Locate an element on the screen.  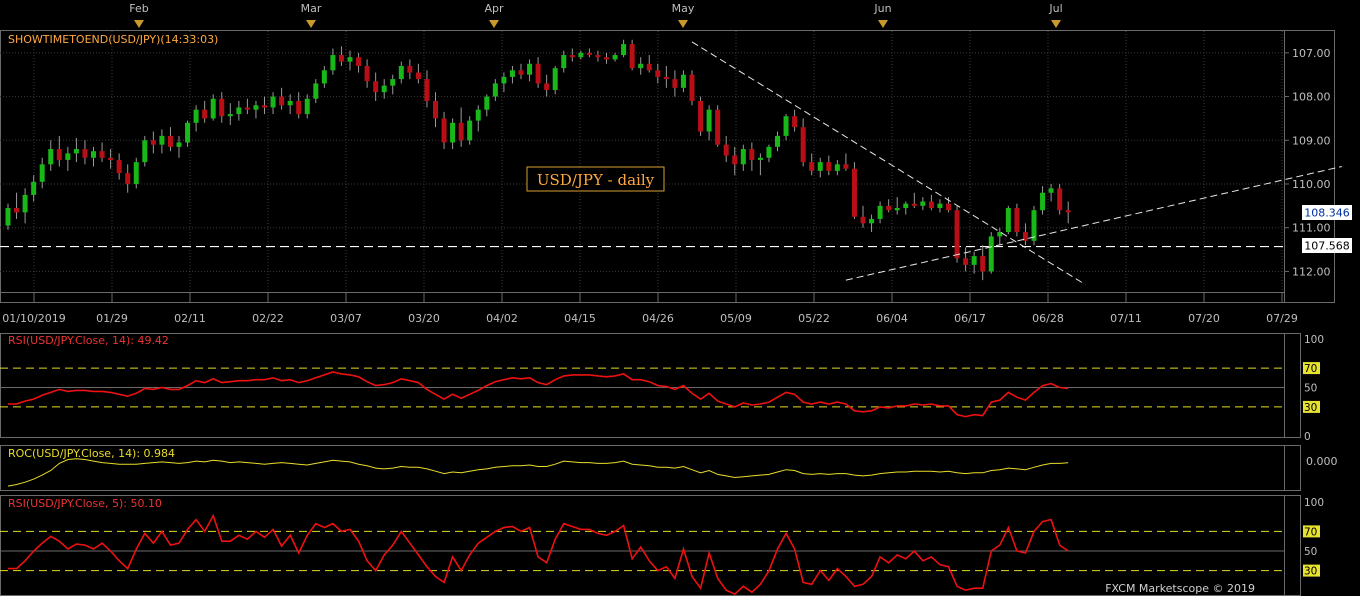
rsi5-axis-frame is located at coordinates (1292, 545).